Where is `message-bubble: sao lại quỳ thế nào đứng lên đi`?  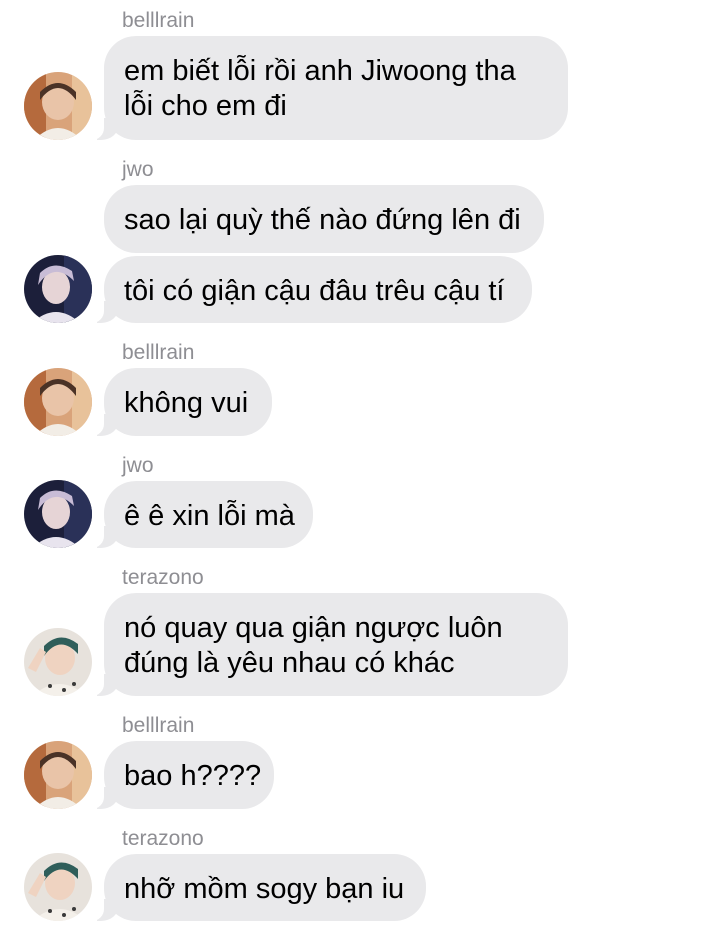 message-bubble: sao lại quỳ thế nào đứng lên đi is located at coordinates (324, 219).